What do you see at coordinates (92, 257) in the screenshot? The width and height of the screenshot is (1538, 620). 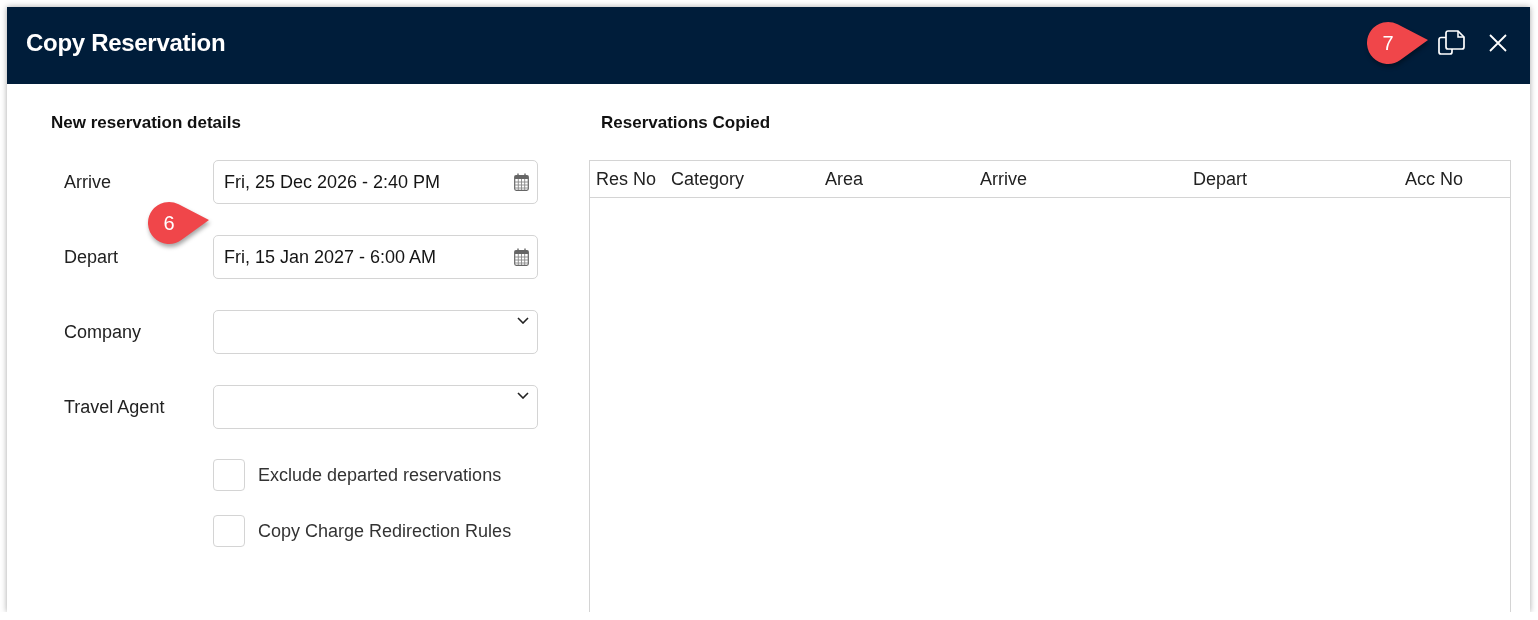 I see `field-label: Depart` at bounding box center [92, 257].